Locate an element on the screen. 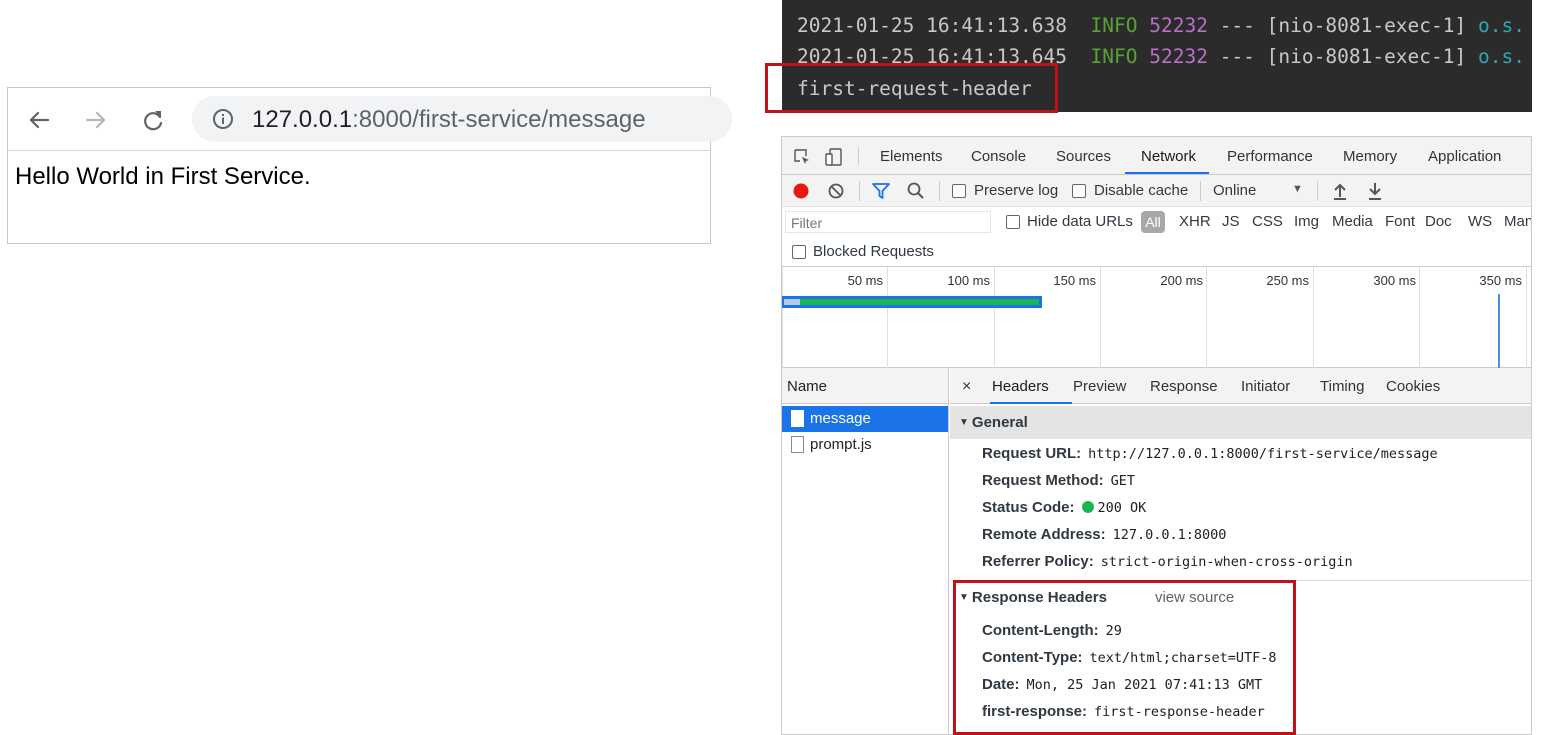  timeline-tick-label: 350 ms is located at coordinates (1500, 280).